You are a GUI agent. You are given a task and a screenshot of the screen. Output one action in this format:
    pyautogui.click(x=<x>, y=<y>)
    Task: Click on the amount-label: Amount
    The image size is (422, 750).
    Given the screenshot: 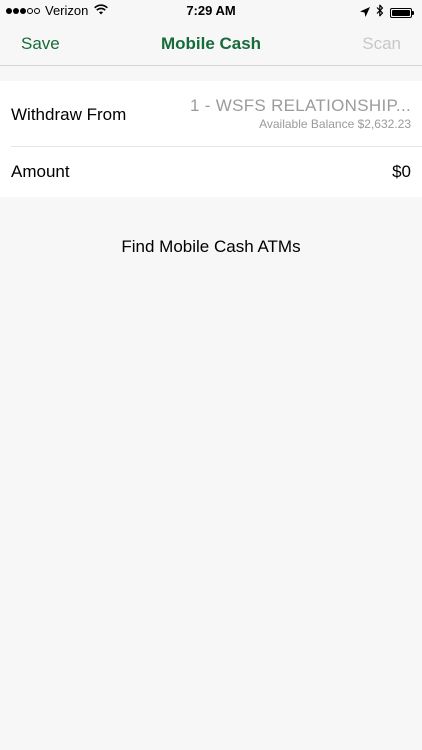 What is the action you would take?
    pyautogui.click(x=40, y=171)
    